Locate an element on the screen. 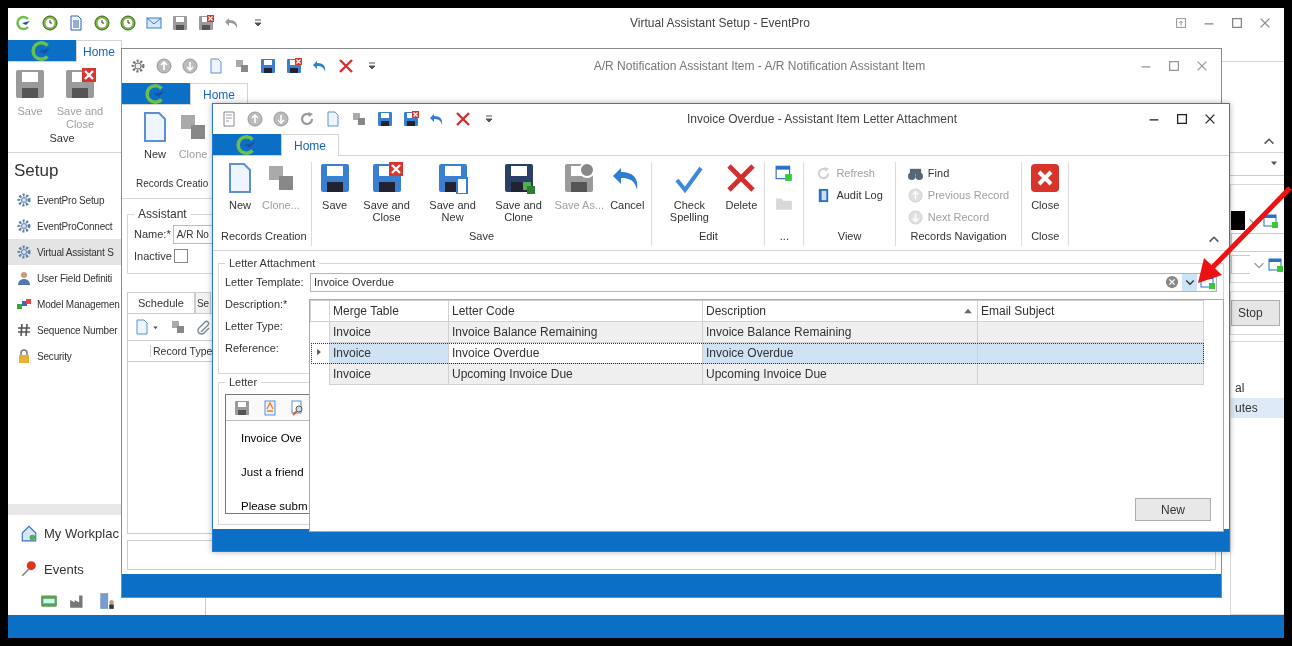 The image size is (1292, 646). tab: Schedule is located at coordinates (161, 302).